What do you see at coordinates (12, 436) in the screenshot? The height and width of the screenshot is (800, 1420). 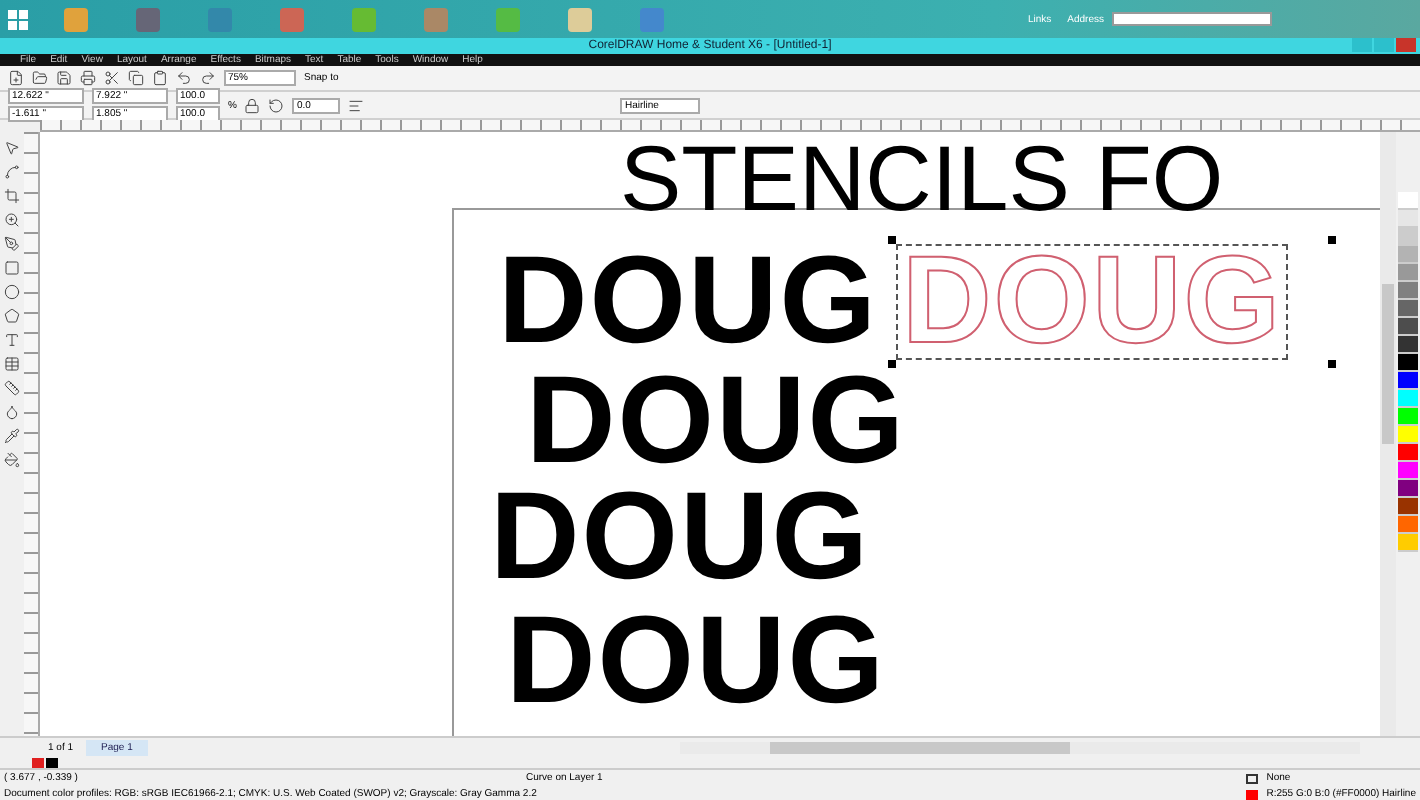 I see `eyedropper-icon` at bounding box center [12, 436].